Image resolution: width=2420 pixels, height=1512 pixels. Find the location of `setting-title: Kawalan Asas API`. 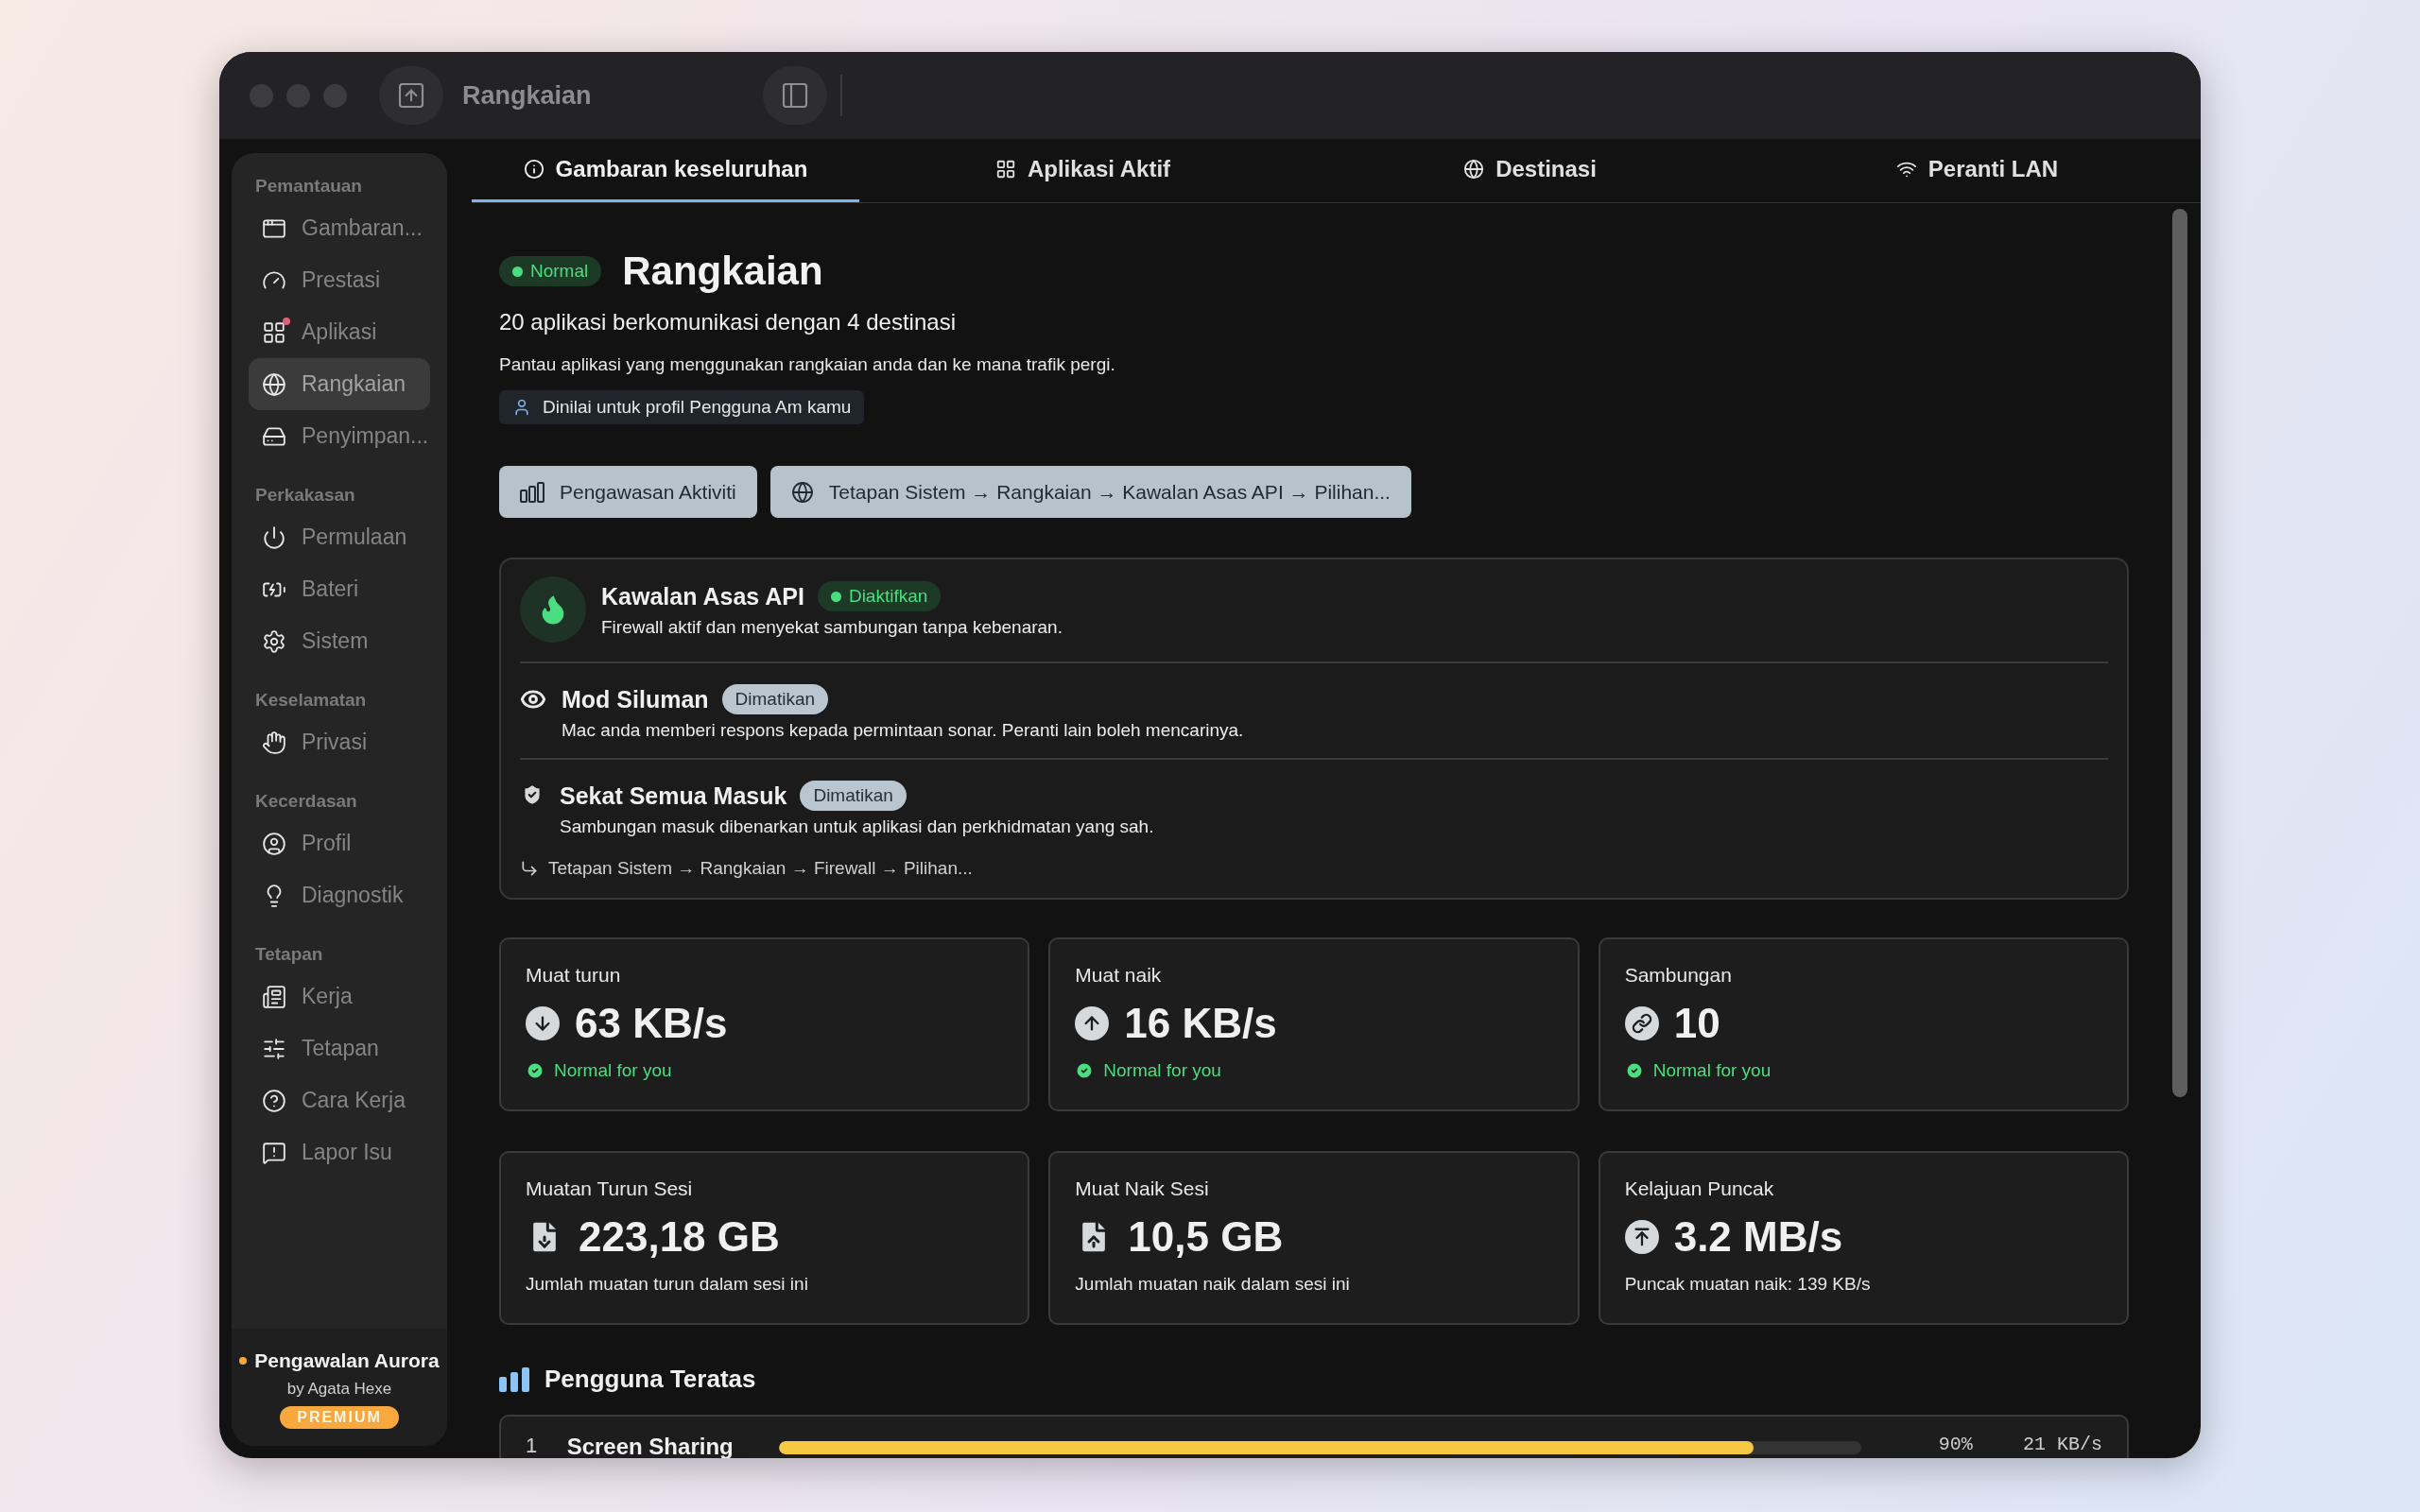

setting-title: Kawalan Asas API is located at coordinates (703, 596).